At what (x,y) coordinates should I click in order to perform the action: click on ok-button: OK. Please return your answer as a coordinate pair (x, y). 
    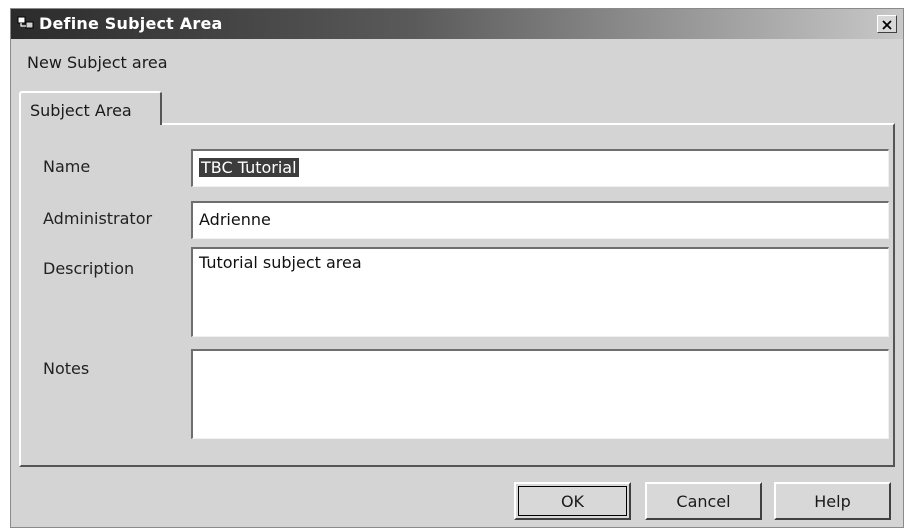
    Looking at the image, I should click on (572, 501).